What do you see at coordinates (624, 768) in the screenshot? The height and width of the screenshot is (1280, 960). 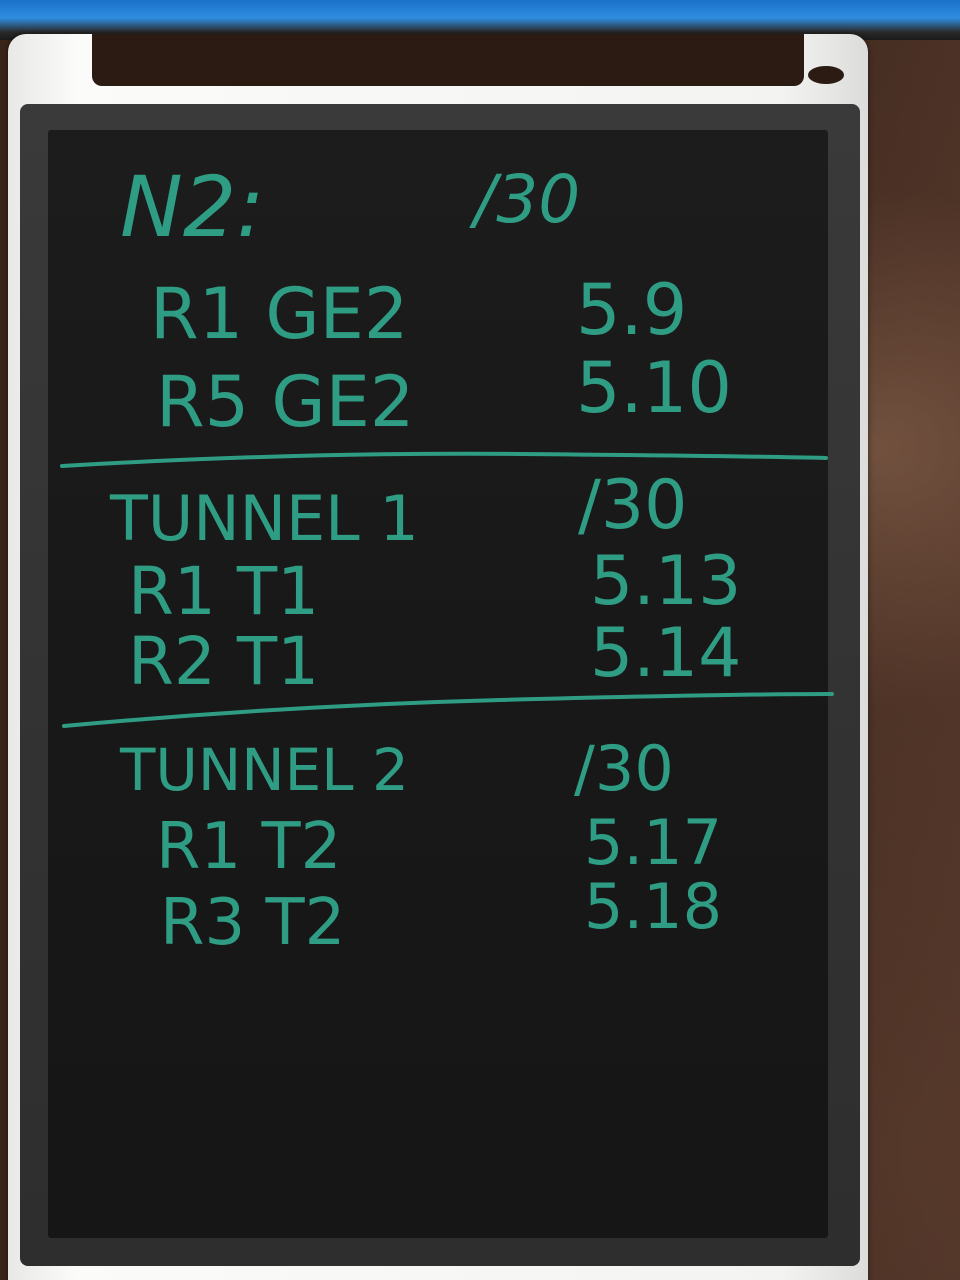 I see `tunnel2-mask: /30` at bounding box center [624, 768].